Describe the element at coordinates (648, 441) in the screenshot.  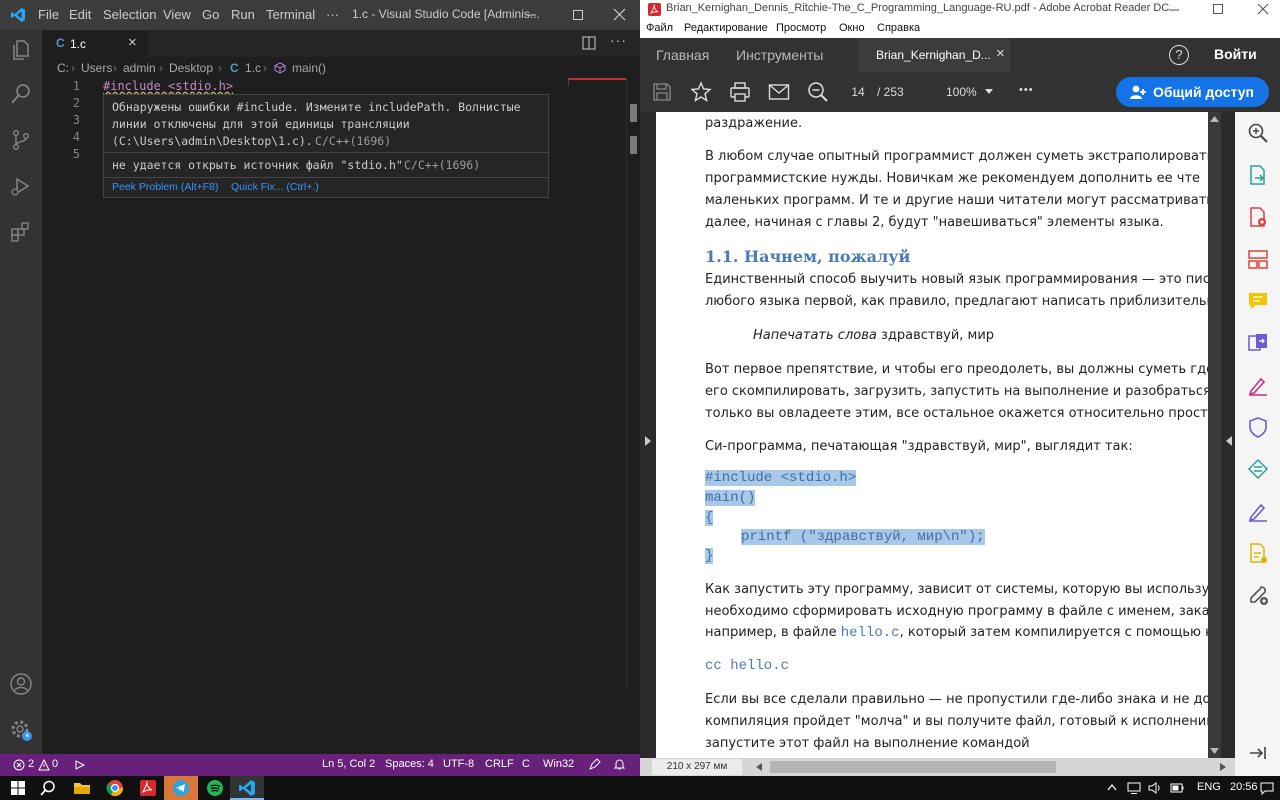
I see `expand-left-panel-icon` at that location.